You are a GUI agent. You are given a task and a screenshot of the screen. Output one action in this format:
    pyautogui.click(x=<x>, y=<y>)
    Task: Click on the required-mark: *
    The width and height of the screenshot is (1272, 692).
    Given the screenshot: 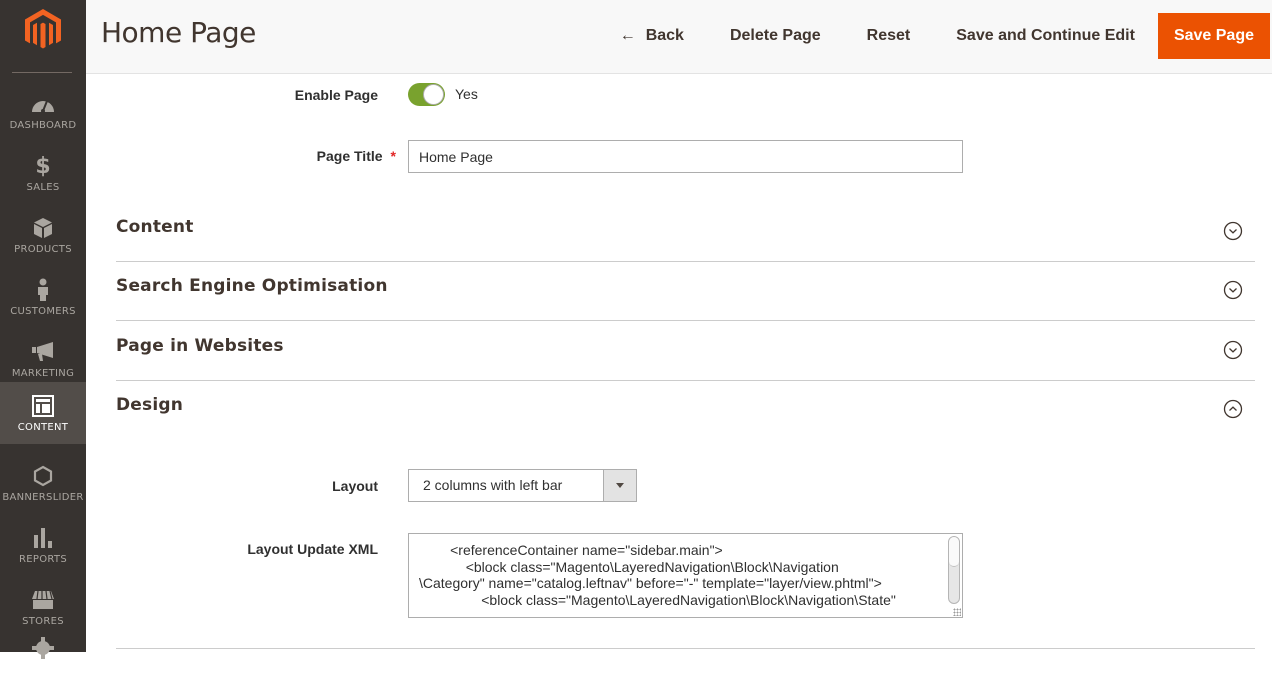 What is the action you would take?
    pyautogui.click(x=393, y=156)
    